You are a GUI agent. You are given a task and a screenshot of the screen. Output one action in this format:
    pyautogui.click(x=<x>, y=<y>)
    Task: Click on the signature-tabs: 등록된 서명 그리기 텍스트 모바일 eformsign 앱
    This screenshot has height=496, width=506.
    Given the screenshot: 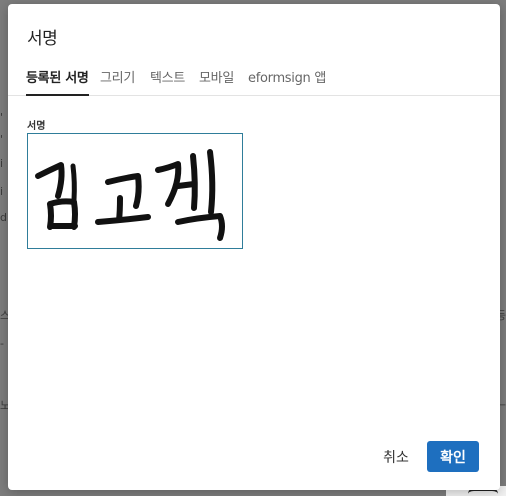 What is the action you would take?
    pyautogui.click(x=254, y=79)
    